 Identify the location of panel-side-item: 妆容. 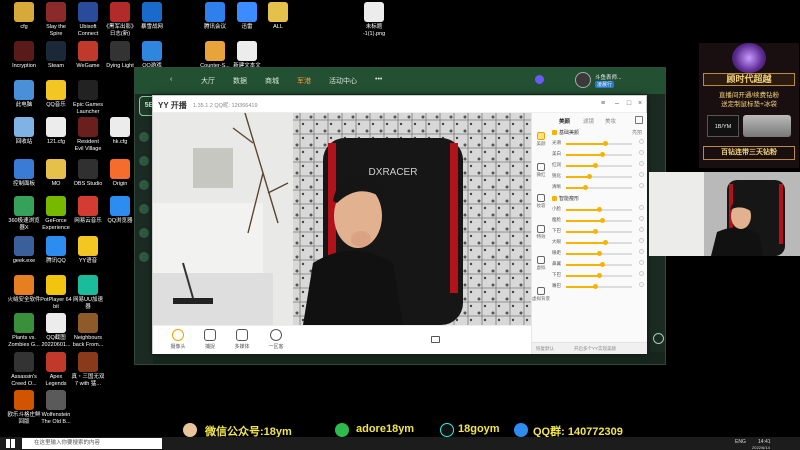
(541, 207).